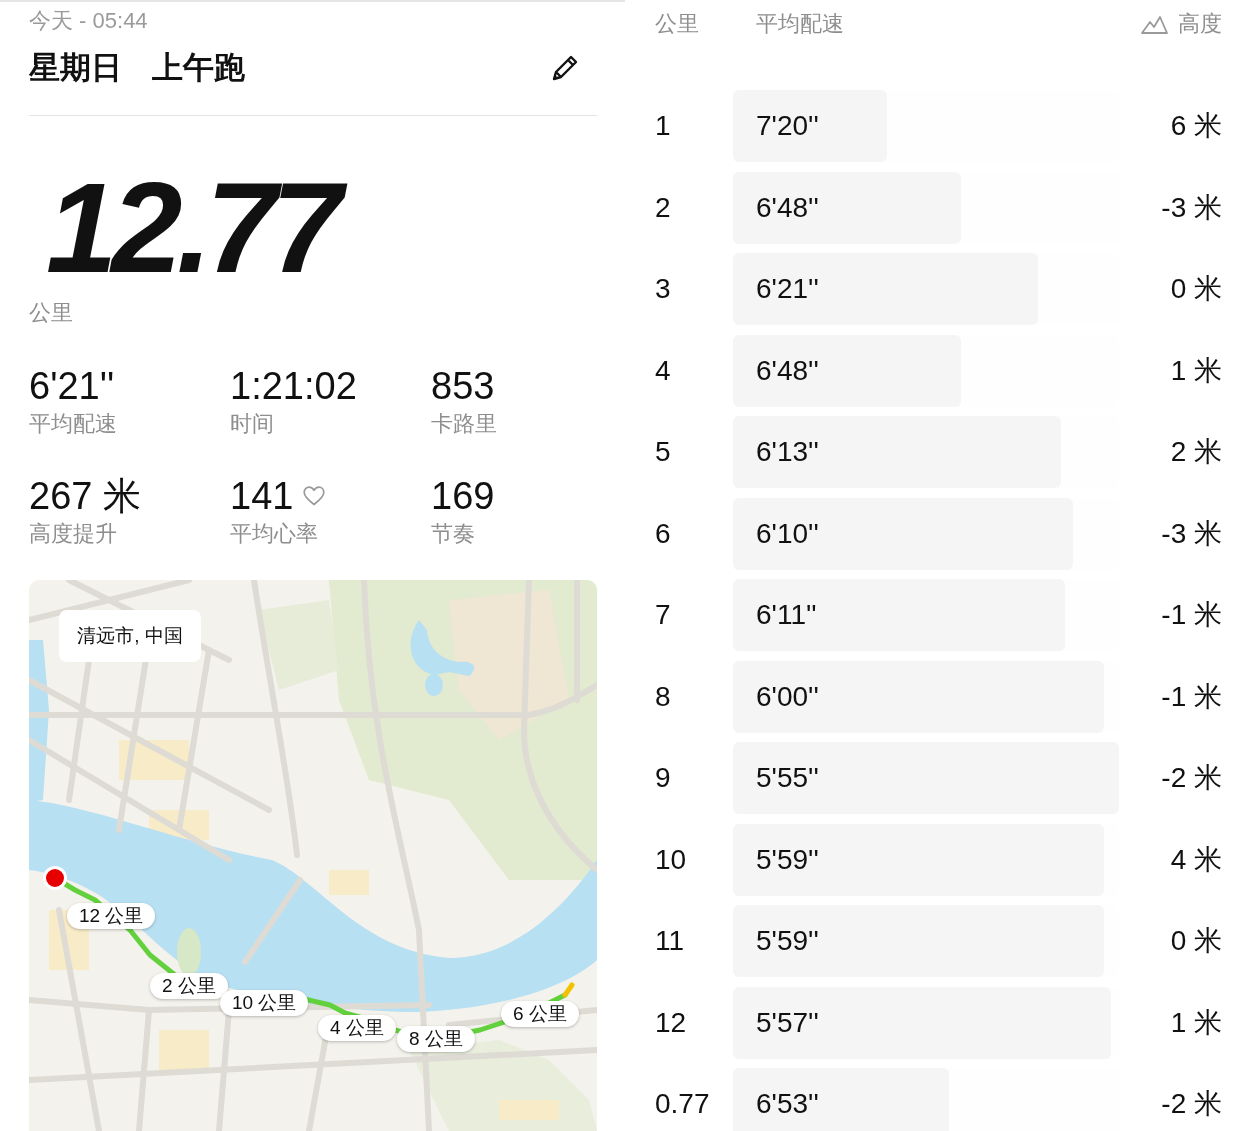 The width and height of the screenshot is (1250, 1131). I want to click on date-time: 今天 - 05:44, so click(88, 21).